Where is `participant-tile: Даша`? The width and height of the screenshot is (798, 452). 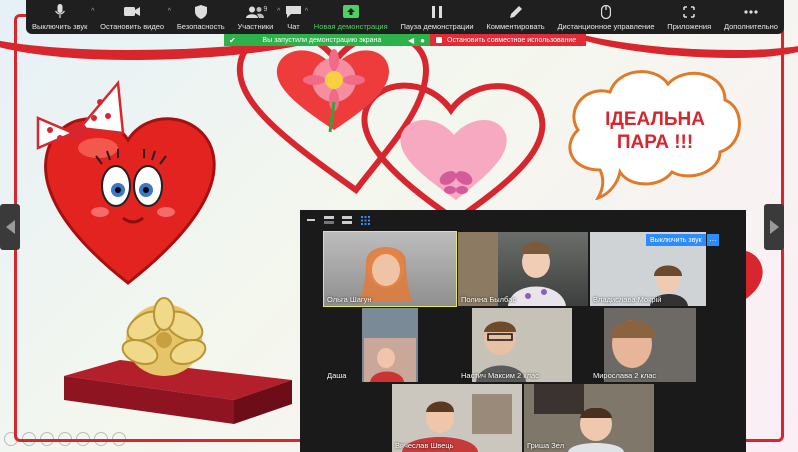
participant-tile: Даша is located at coordinates (390, 345).